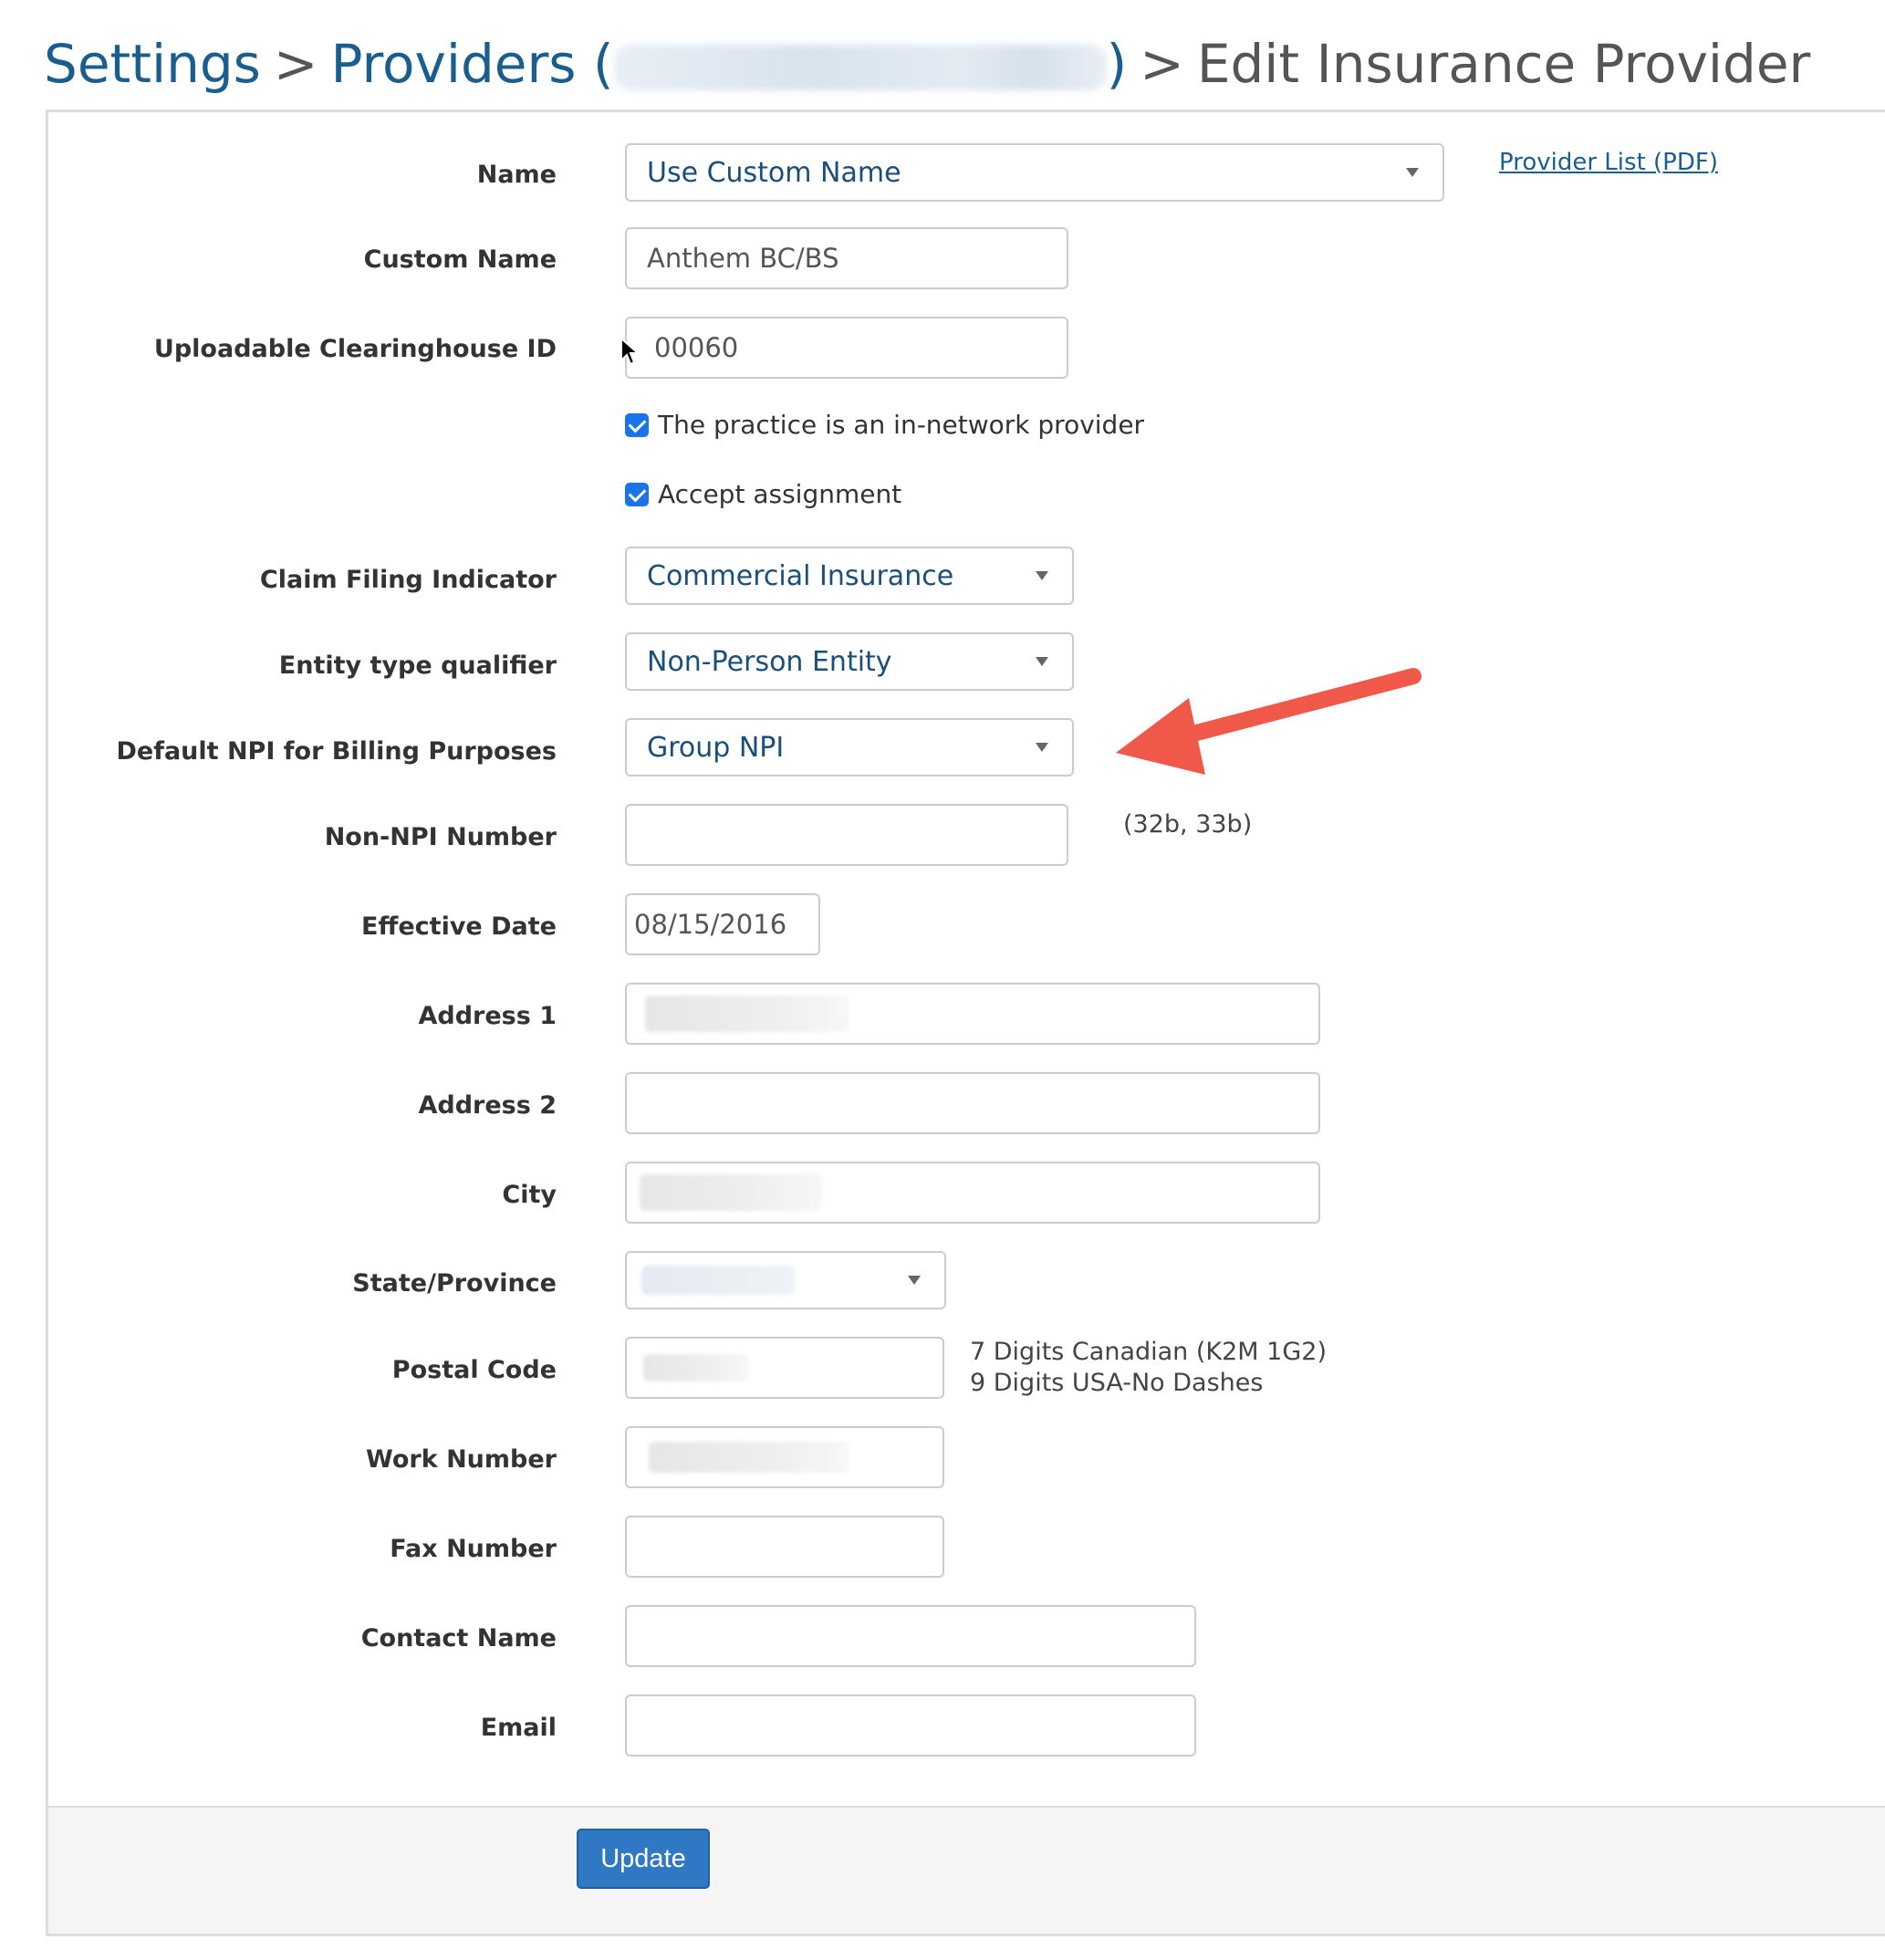 The height and width of the screenshot is (1960, 1885). What do you see at coordinates (461, 1460) in the screenshot?
I see `work-number-label: Work Number` at bounding box center [461, 1460].